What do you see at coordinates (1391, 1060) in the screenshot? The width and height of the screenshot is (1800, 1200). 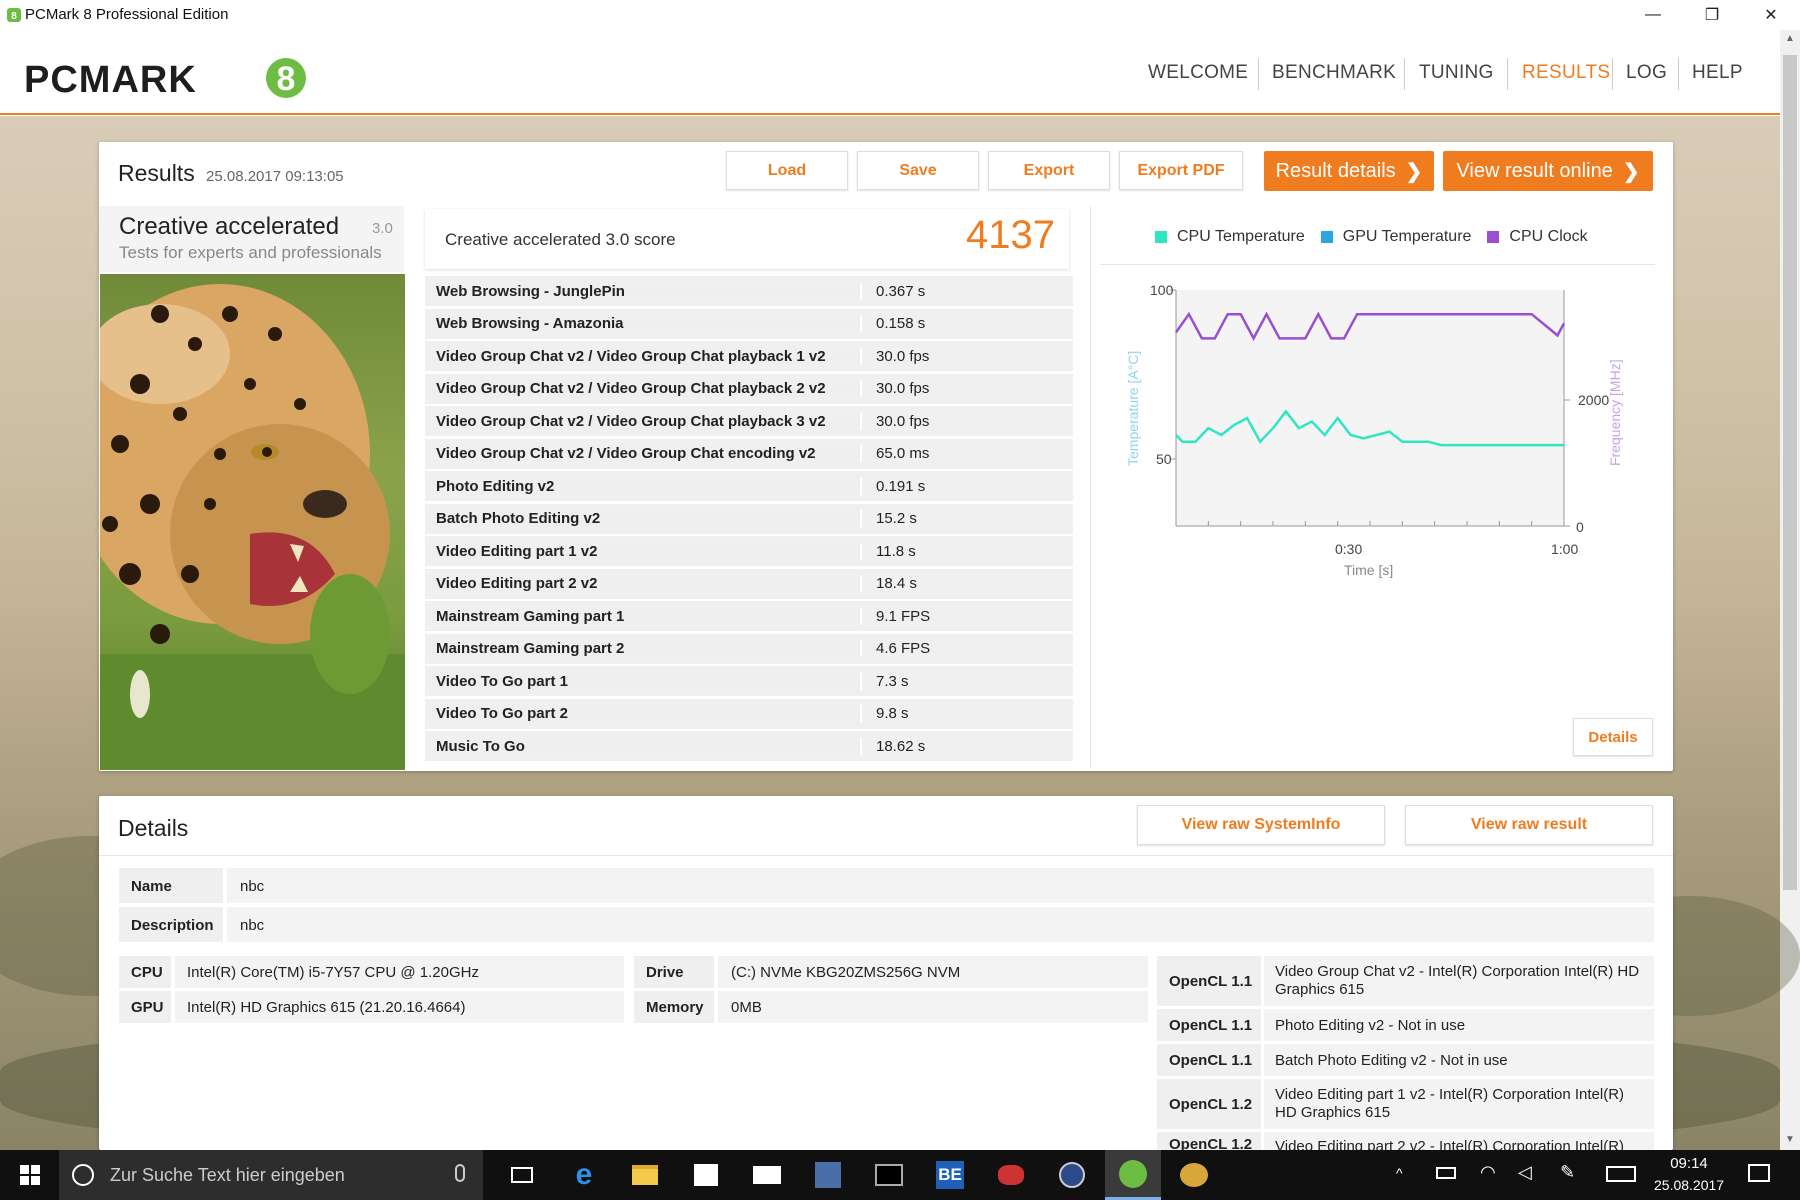 I see `opencl-value: Batch Photo Editing v2 - Not in use` at bounding box center [1391, 1060].